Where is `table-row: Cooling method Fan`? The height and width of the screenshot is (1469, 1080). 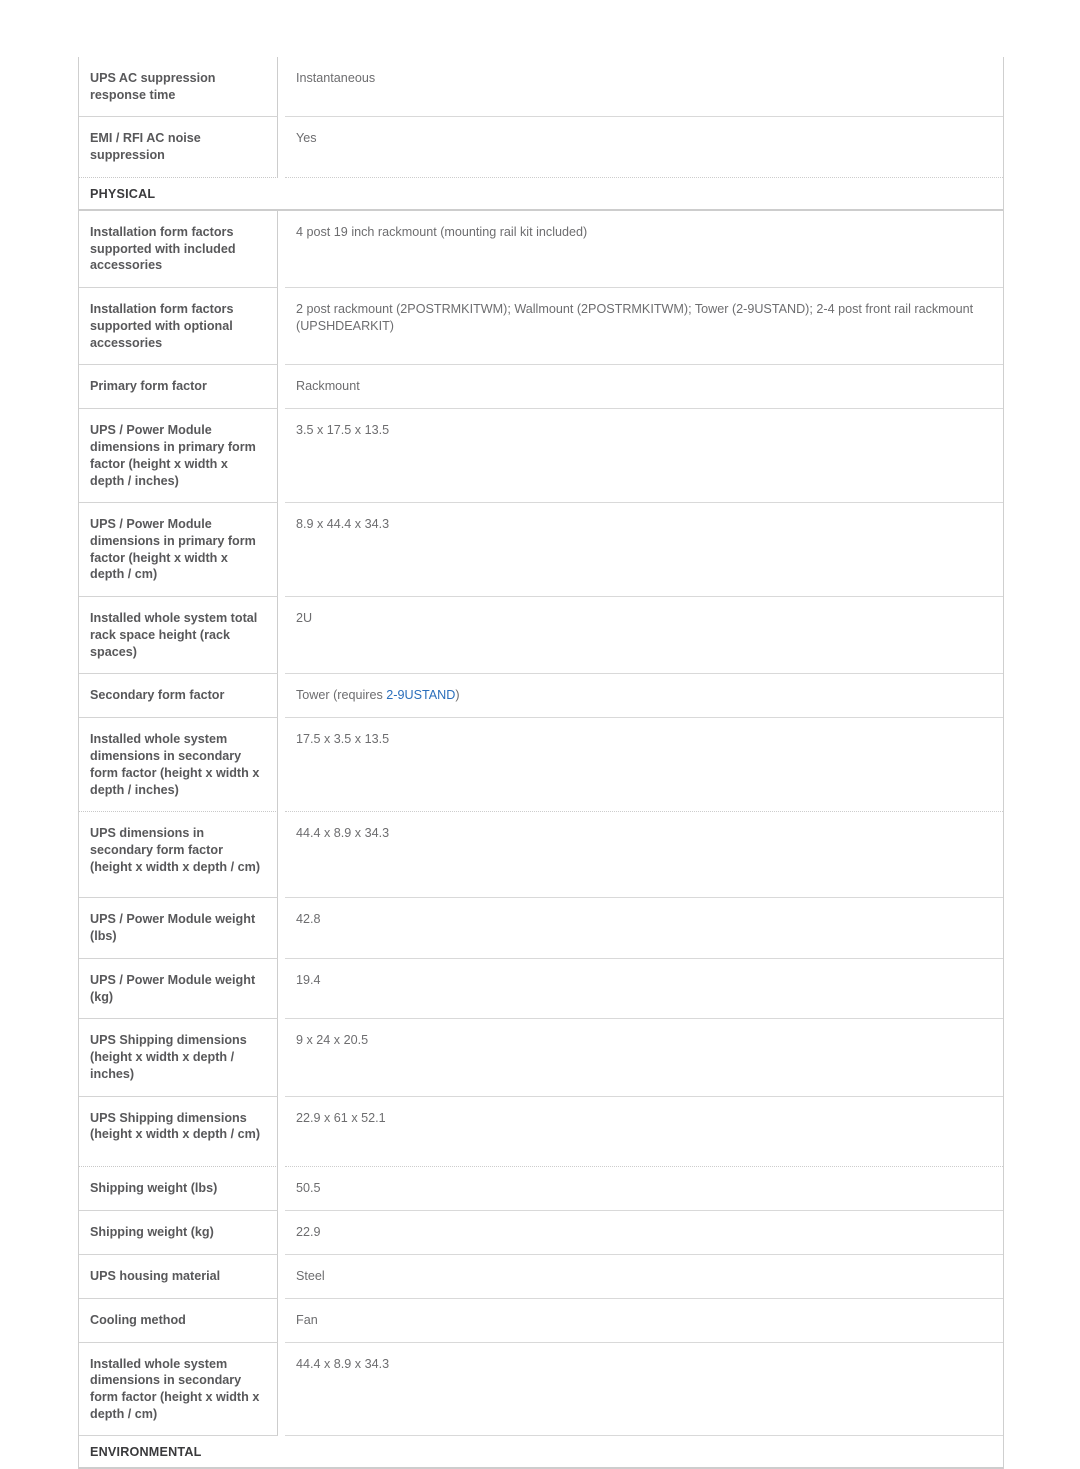
table-row: Cooling method Fan is located at coordinates (541, 1320).